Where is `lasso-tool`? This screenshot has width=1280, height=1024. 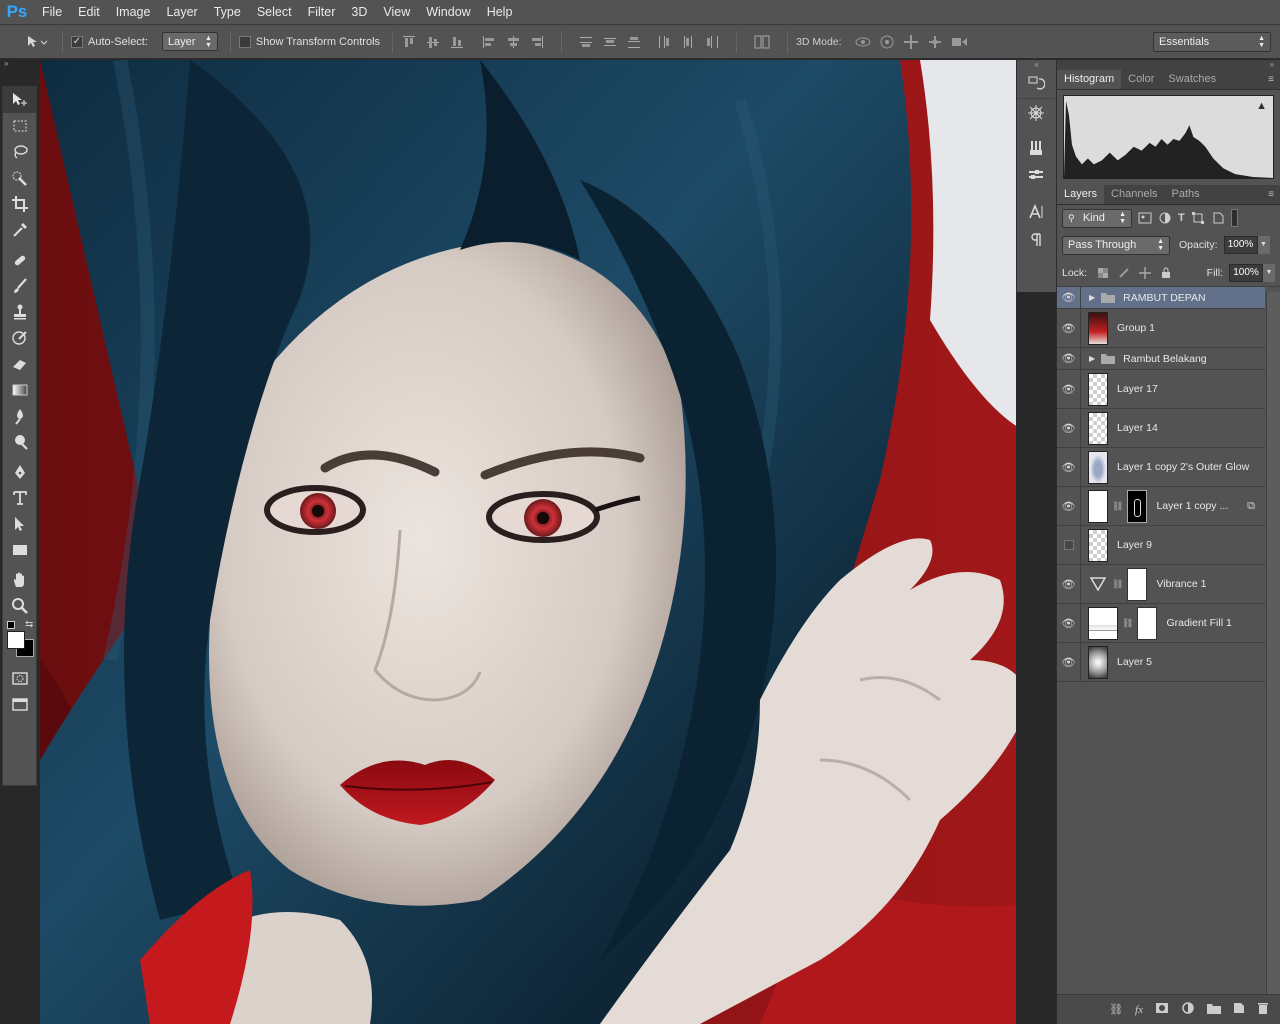 lasso-tool is located at coordinates (19, 152).